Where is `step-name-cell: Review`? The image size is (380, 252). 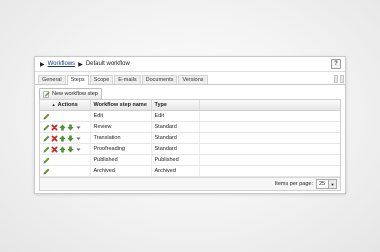
step-name-cell: Review is located at coordinates (121, 127).